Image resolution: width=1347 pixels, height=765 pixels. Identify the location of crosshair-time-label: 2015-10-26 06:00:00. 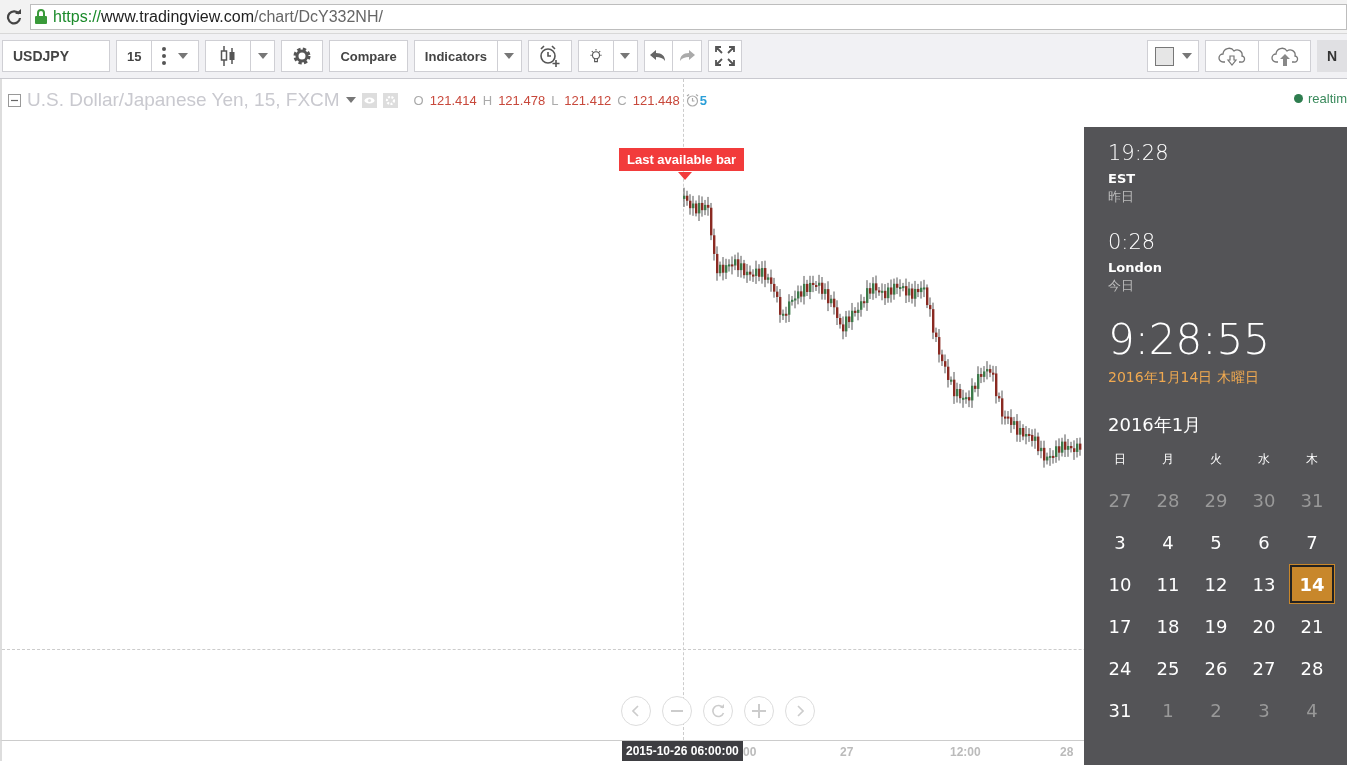
(682, 751).